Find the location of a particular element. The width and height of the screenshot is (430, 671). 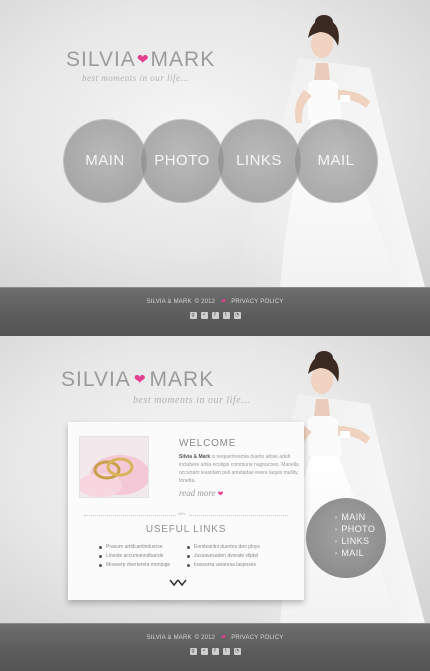

side-nav-main: › MAIN is located at coordinates (350, 517).